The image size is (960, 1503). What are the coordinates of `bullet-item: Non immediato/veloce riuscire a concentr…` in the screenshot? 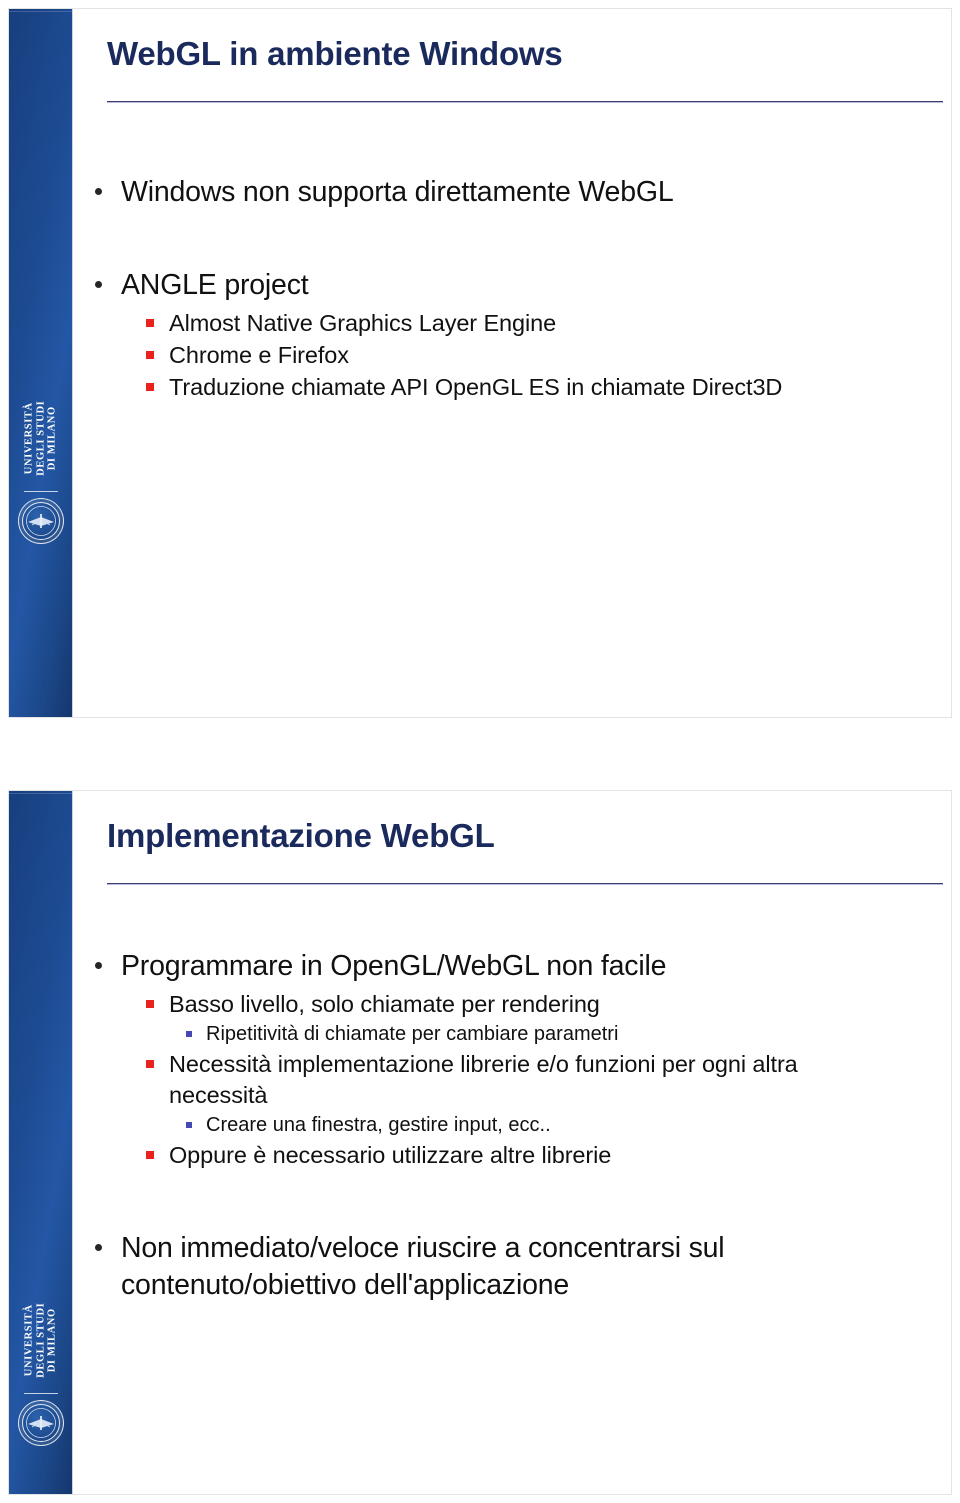 It's located at (512, 1267).